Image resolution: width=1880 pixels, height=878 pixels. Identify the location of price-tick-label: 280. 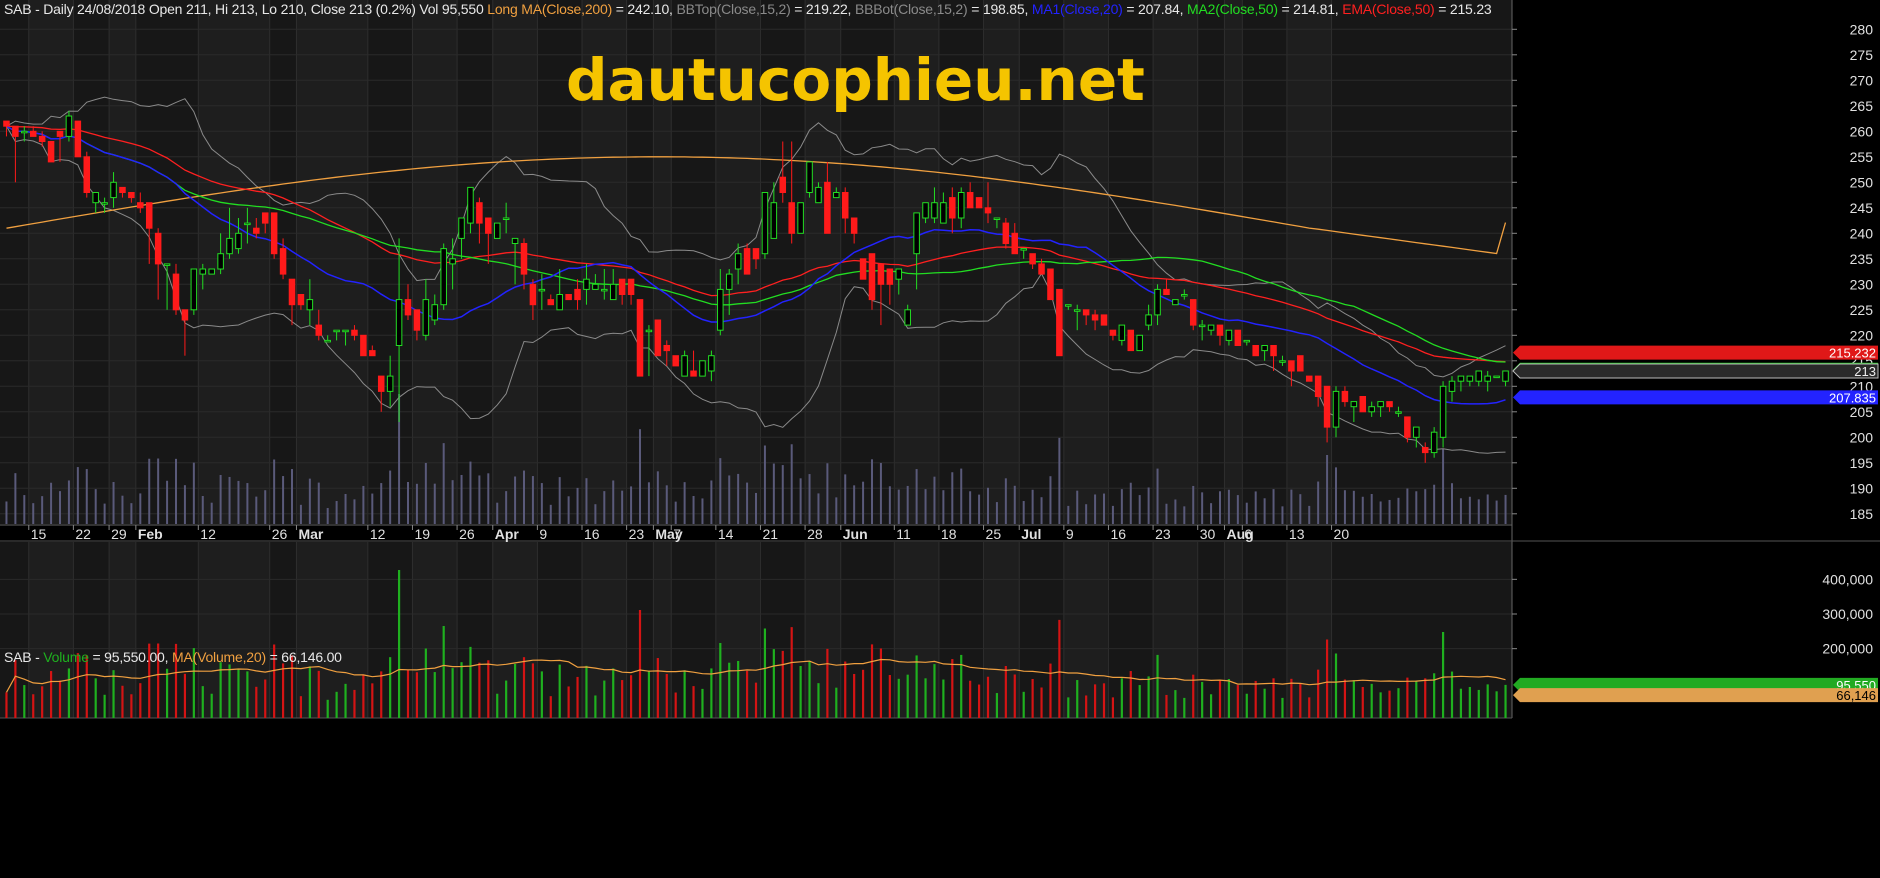
(1862, 29).